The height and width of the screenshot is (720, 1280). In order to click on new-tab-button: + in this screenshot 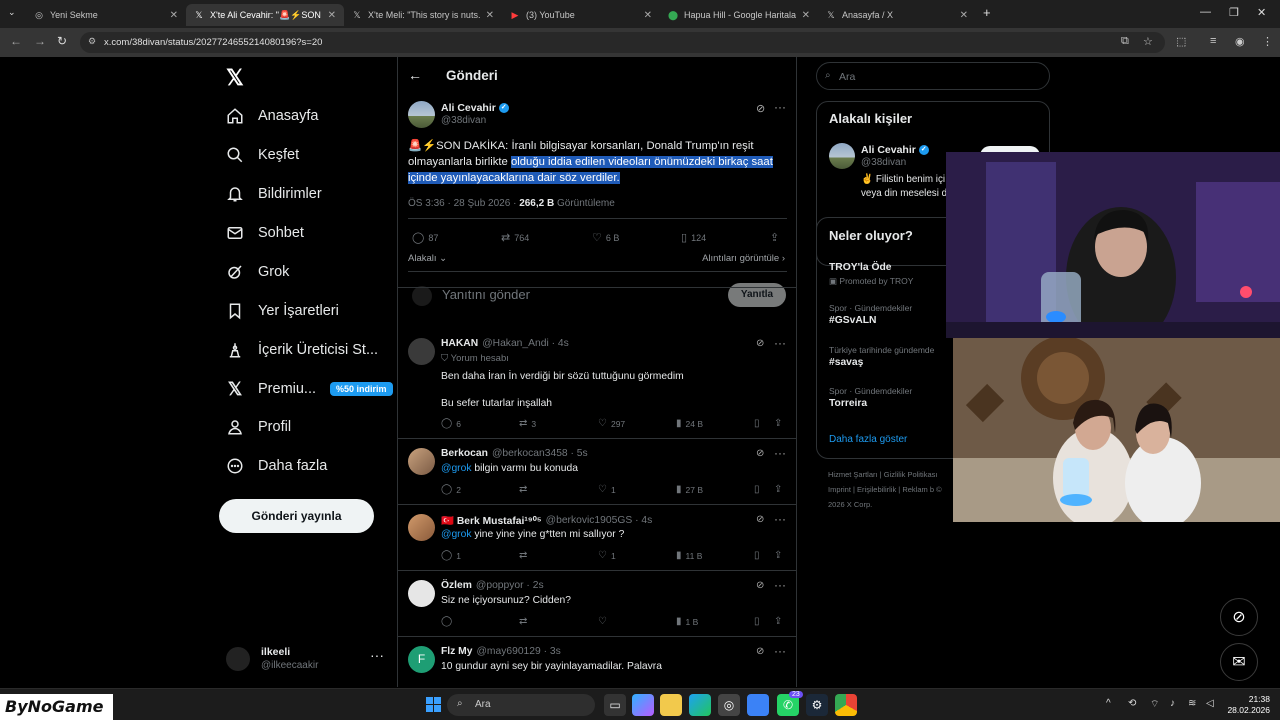, I will do `click(987, 12)`.